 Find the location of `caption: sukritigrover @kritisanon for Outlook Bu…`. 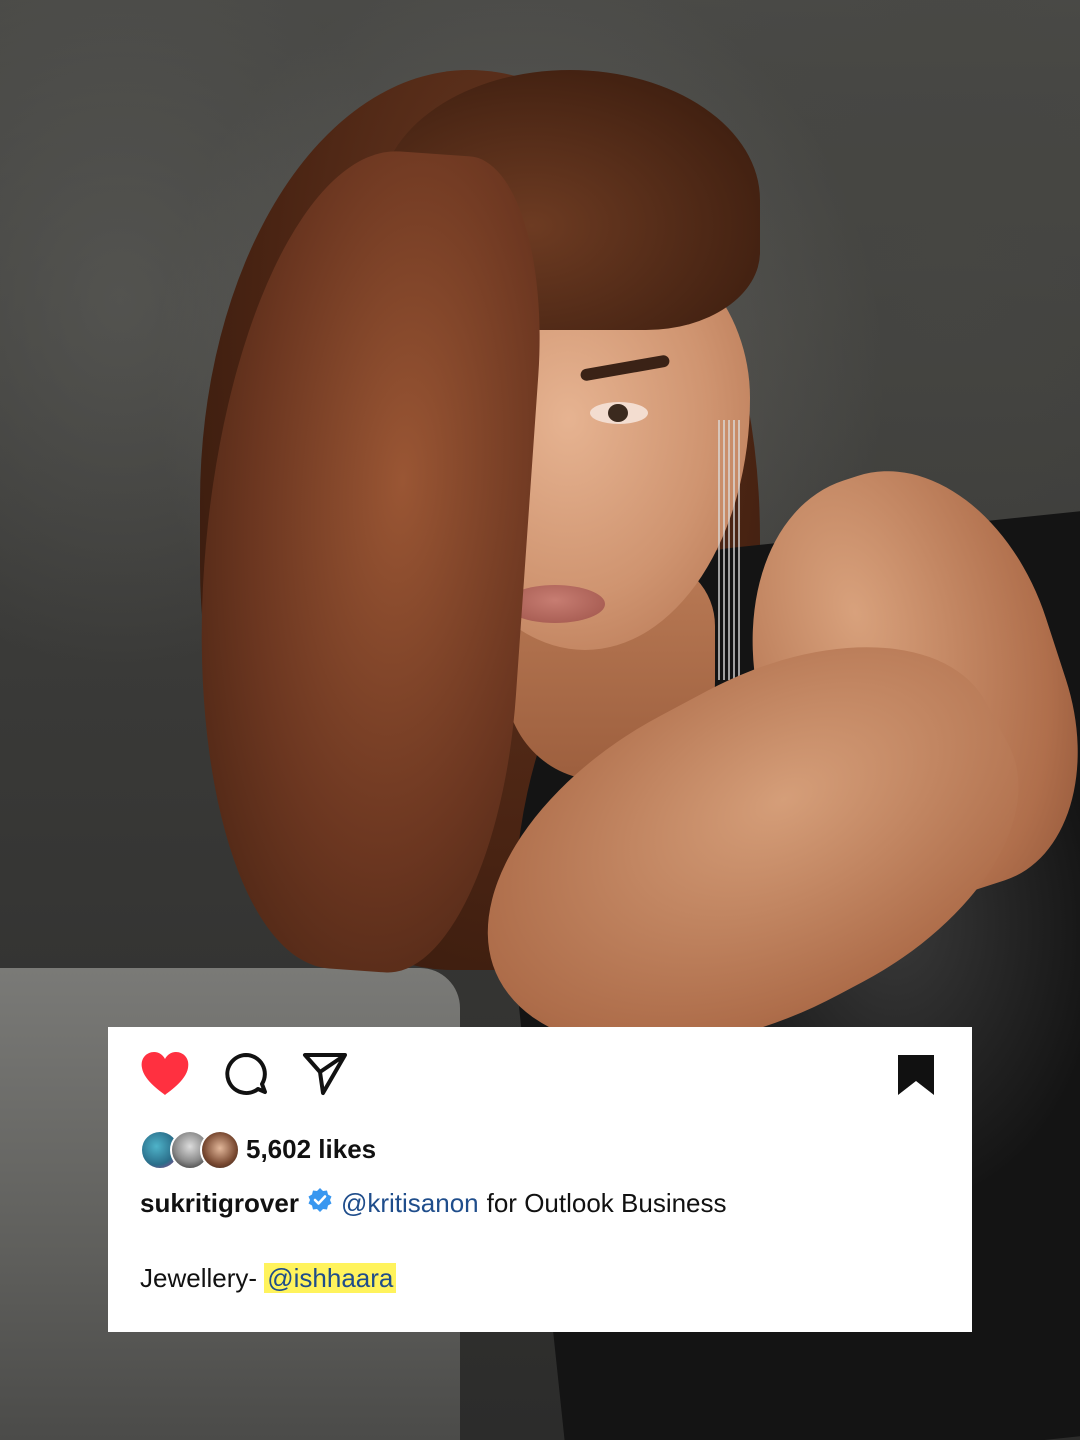

caption: sukritigrover @kritisanon for Outlook Bu… is located at coordinates (433, 1203).